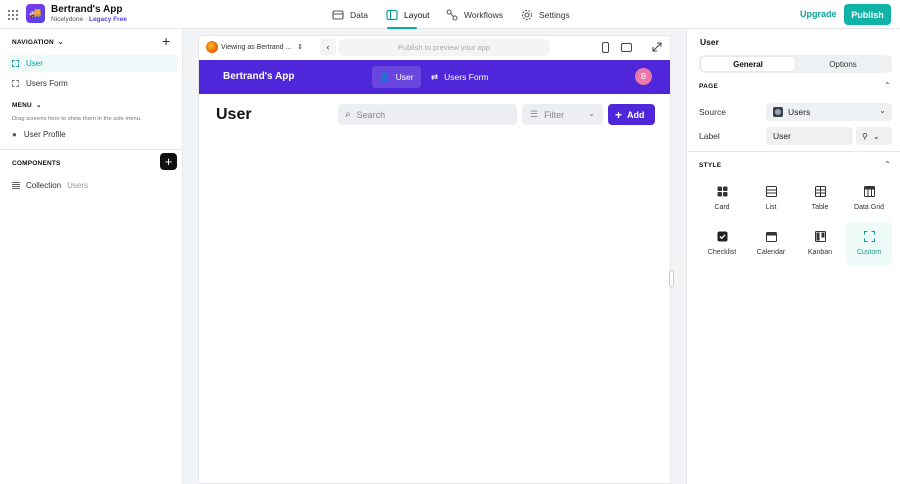  Describe the element at coordinates (13, 15) in the screenshot. I see `apps-grid-icon` at that location.